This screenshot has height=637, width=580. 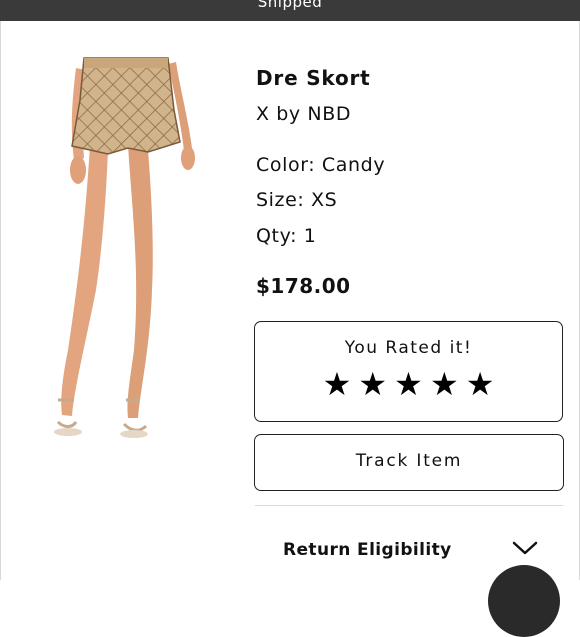 What do you see at coordinates (303, 286) in the screenshot?
I see `product-price: $178.00` at bounding box center [303, 286].